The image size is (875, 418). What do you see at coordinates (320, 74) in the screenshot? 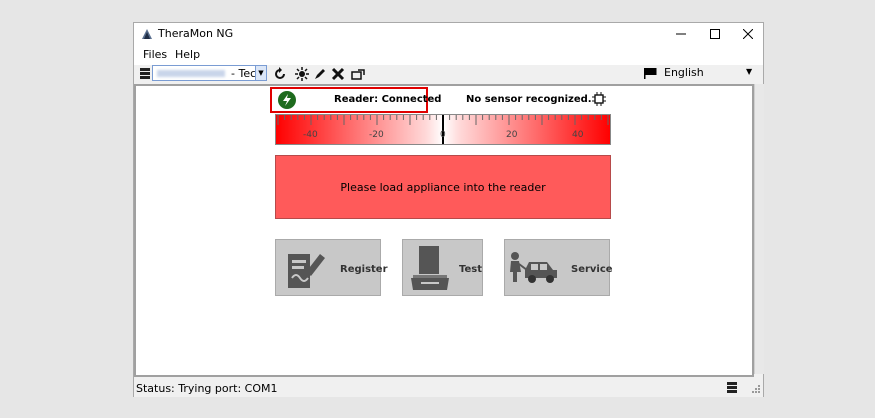
I see `pen-icon` at bounding box center [320, 74].